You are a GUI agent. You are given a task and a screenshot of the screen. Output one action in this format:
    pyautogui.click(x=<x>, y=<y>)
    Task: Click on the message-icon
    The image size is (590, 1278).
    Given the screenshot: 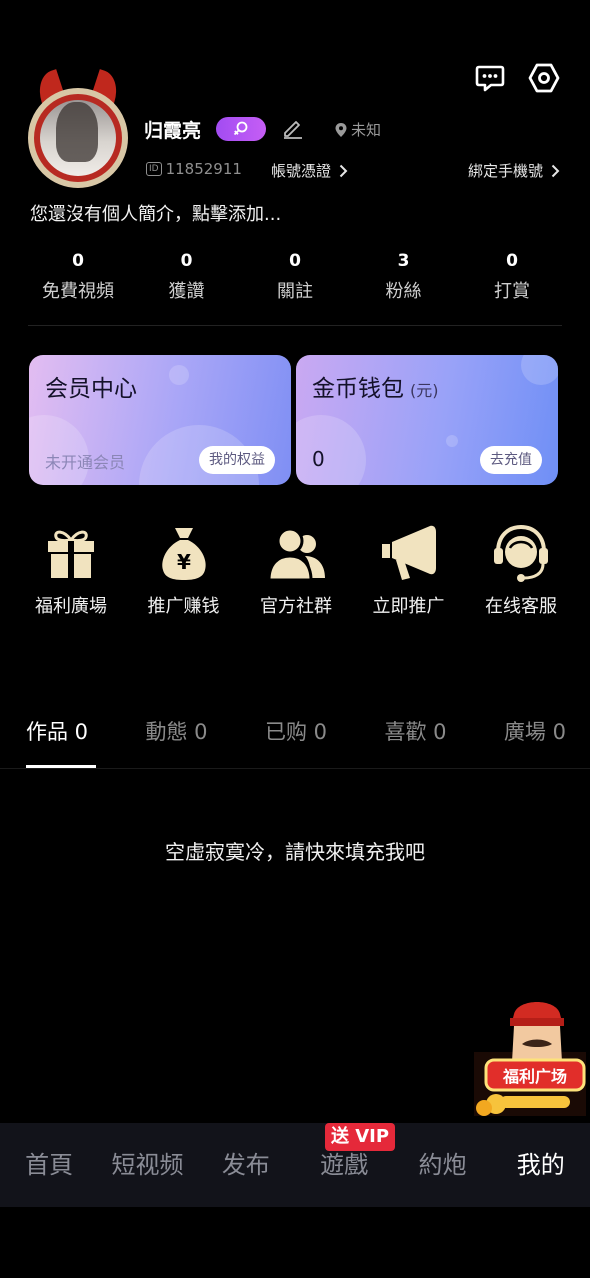 What is the action you would take?
    pyautogui.click(x=490, y=78)
    